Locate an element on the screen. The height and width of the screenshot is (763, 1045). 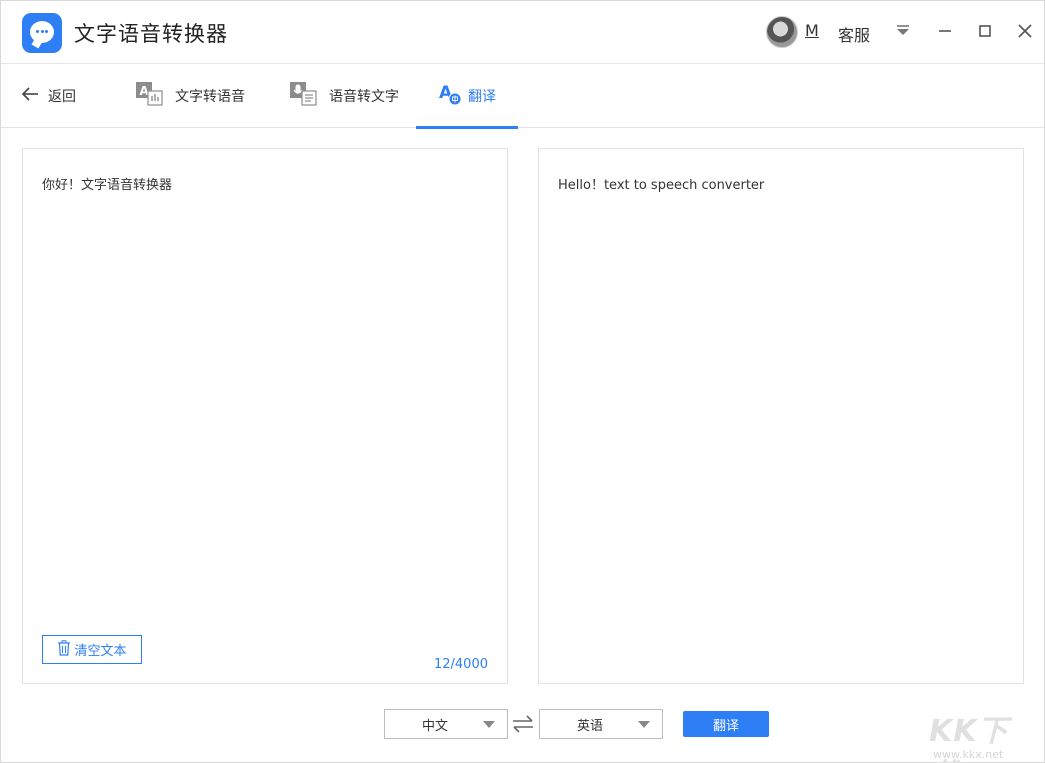
text-to-speech-icon: A is located at coordinates (149, 96).